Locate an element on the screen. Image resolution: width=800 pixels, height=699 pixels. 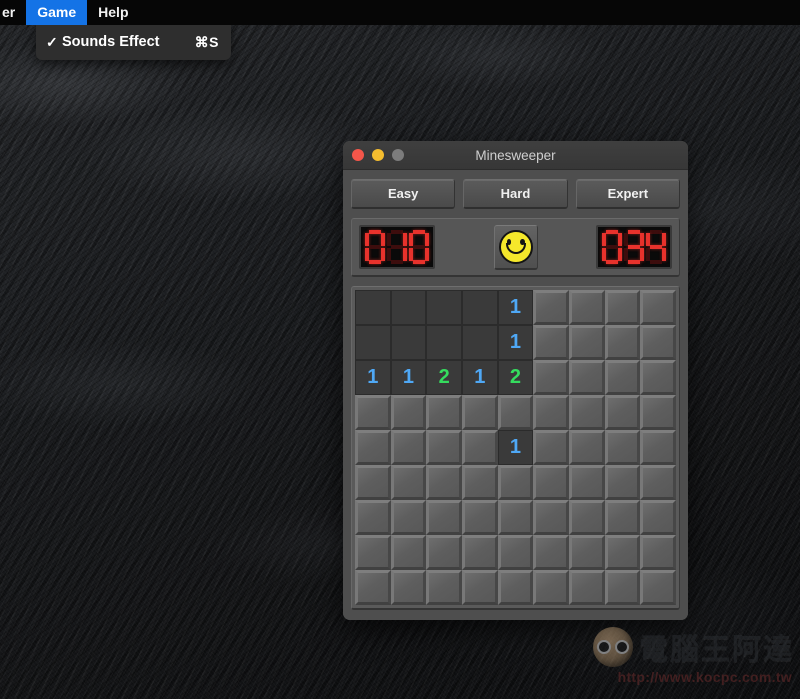
reset-smiley-button is located at coordinates (515, 247).